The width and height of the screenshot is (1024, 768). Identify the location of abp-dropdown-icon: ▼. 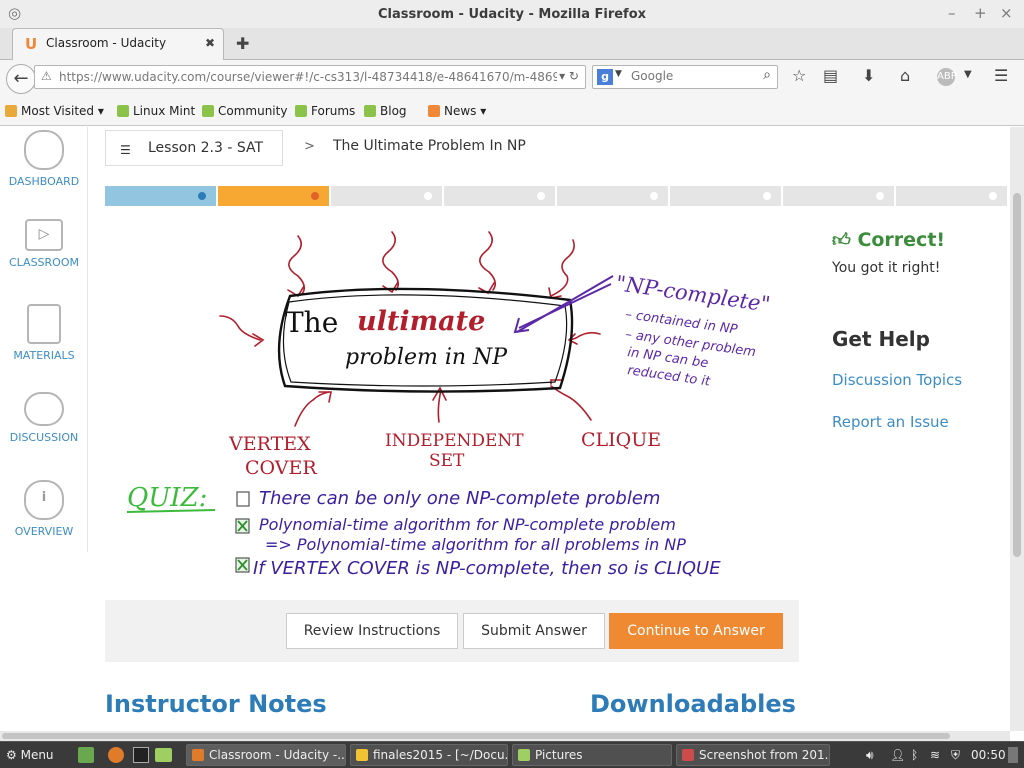
(968, 74).